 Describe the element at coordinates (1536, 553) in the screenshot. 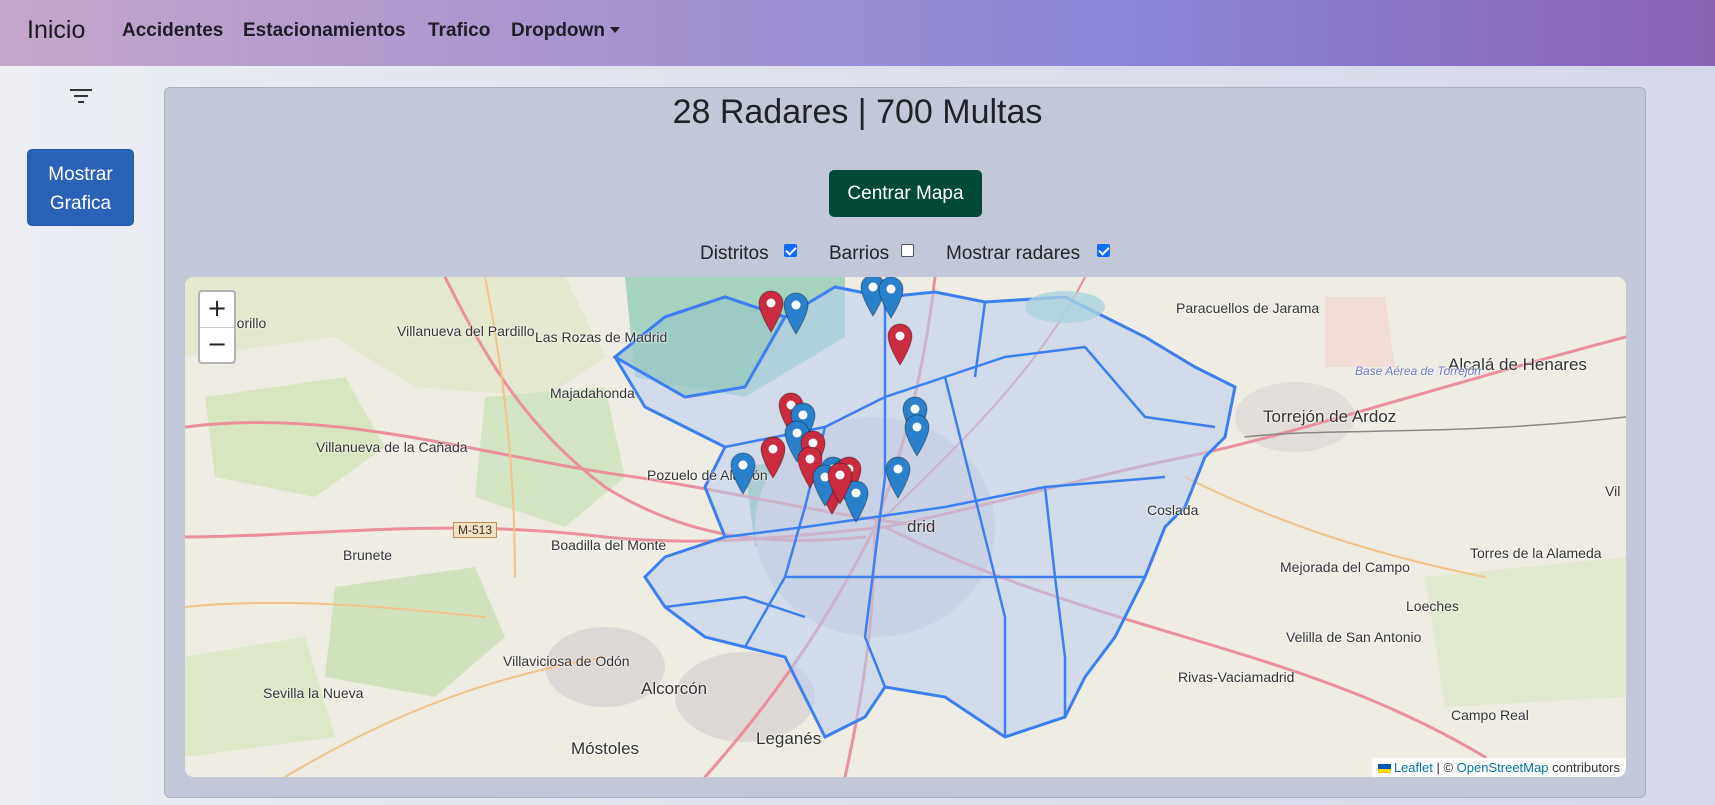

I see `place-torres-alameda: Torres de la Alameda` at that location.